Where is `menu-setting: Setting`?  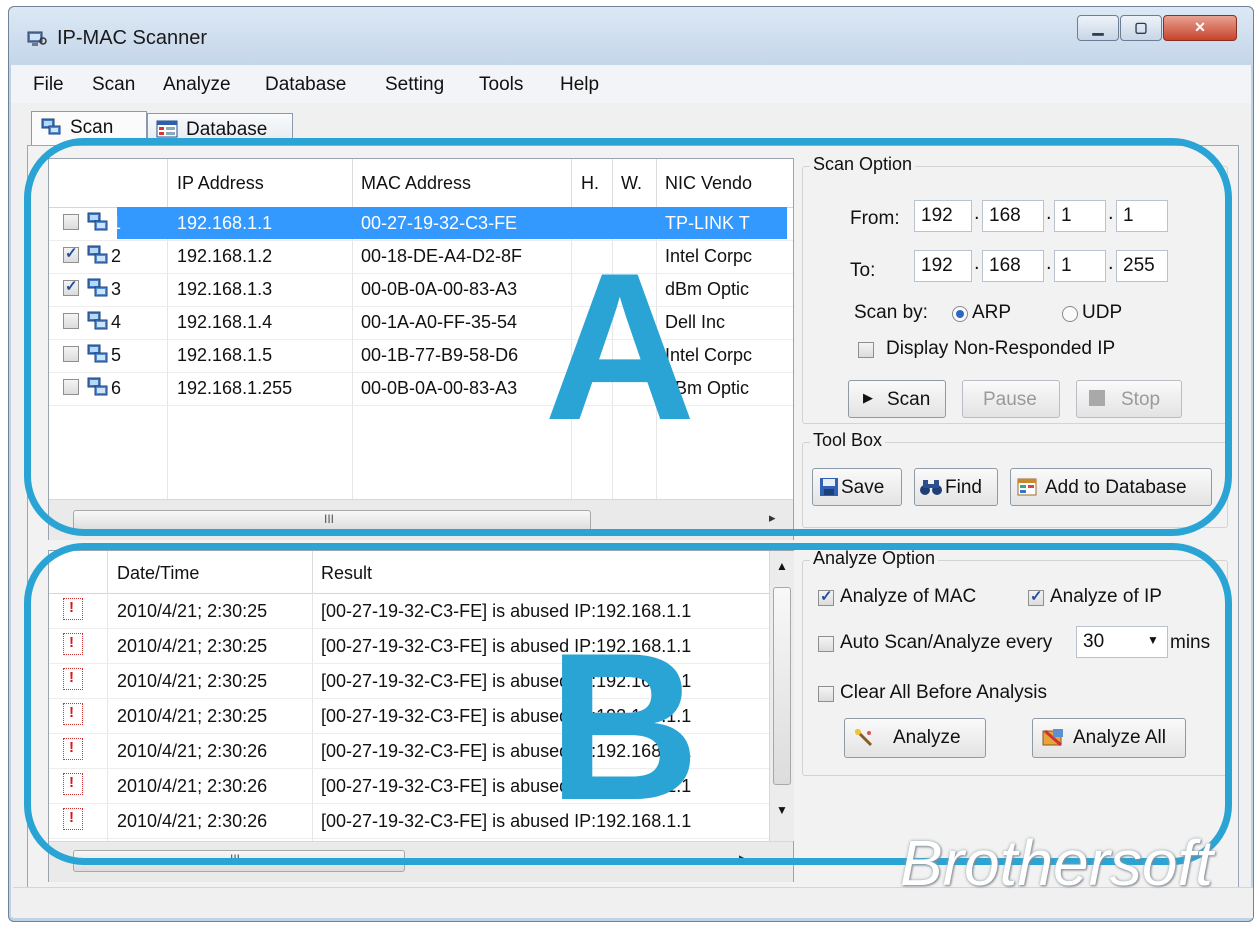
menu-setting: Setting is located at coordinates (414, 85).